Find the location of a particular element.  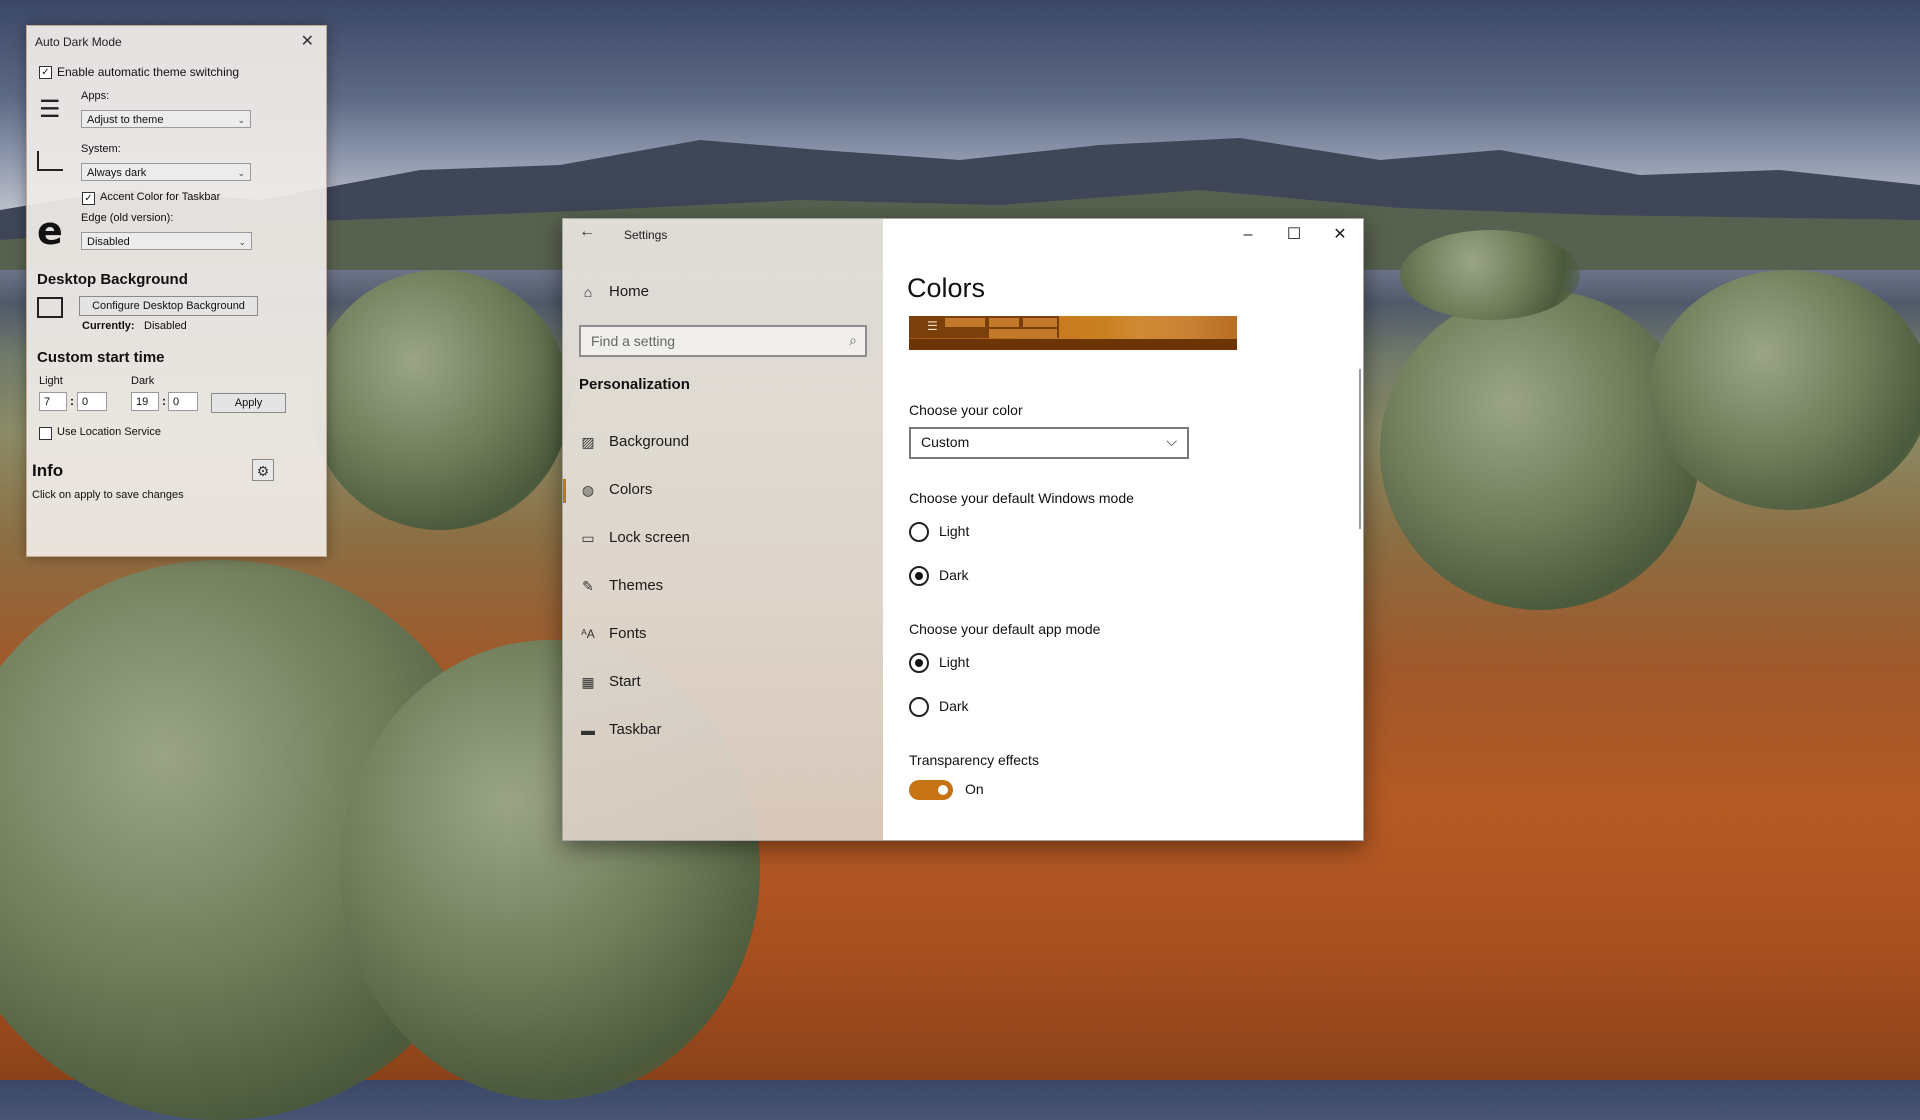

nav-home: ⌂ Home is located at coordinates (723, 293).